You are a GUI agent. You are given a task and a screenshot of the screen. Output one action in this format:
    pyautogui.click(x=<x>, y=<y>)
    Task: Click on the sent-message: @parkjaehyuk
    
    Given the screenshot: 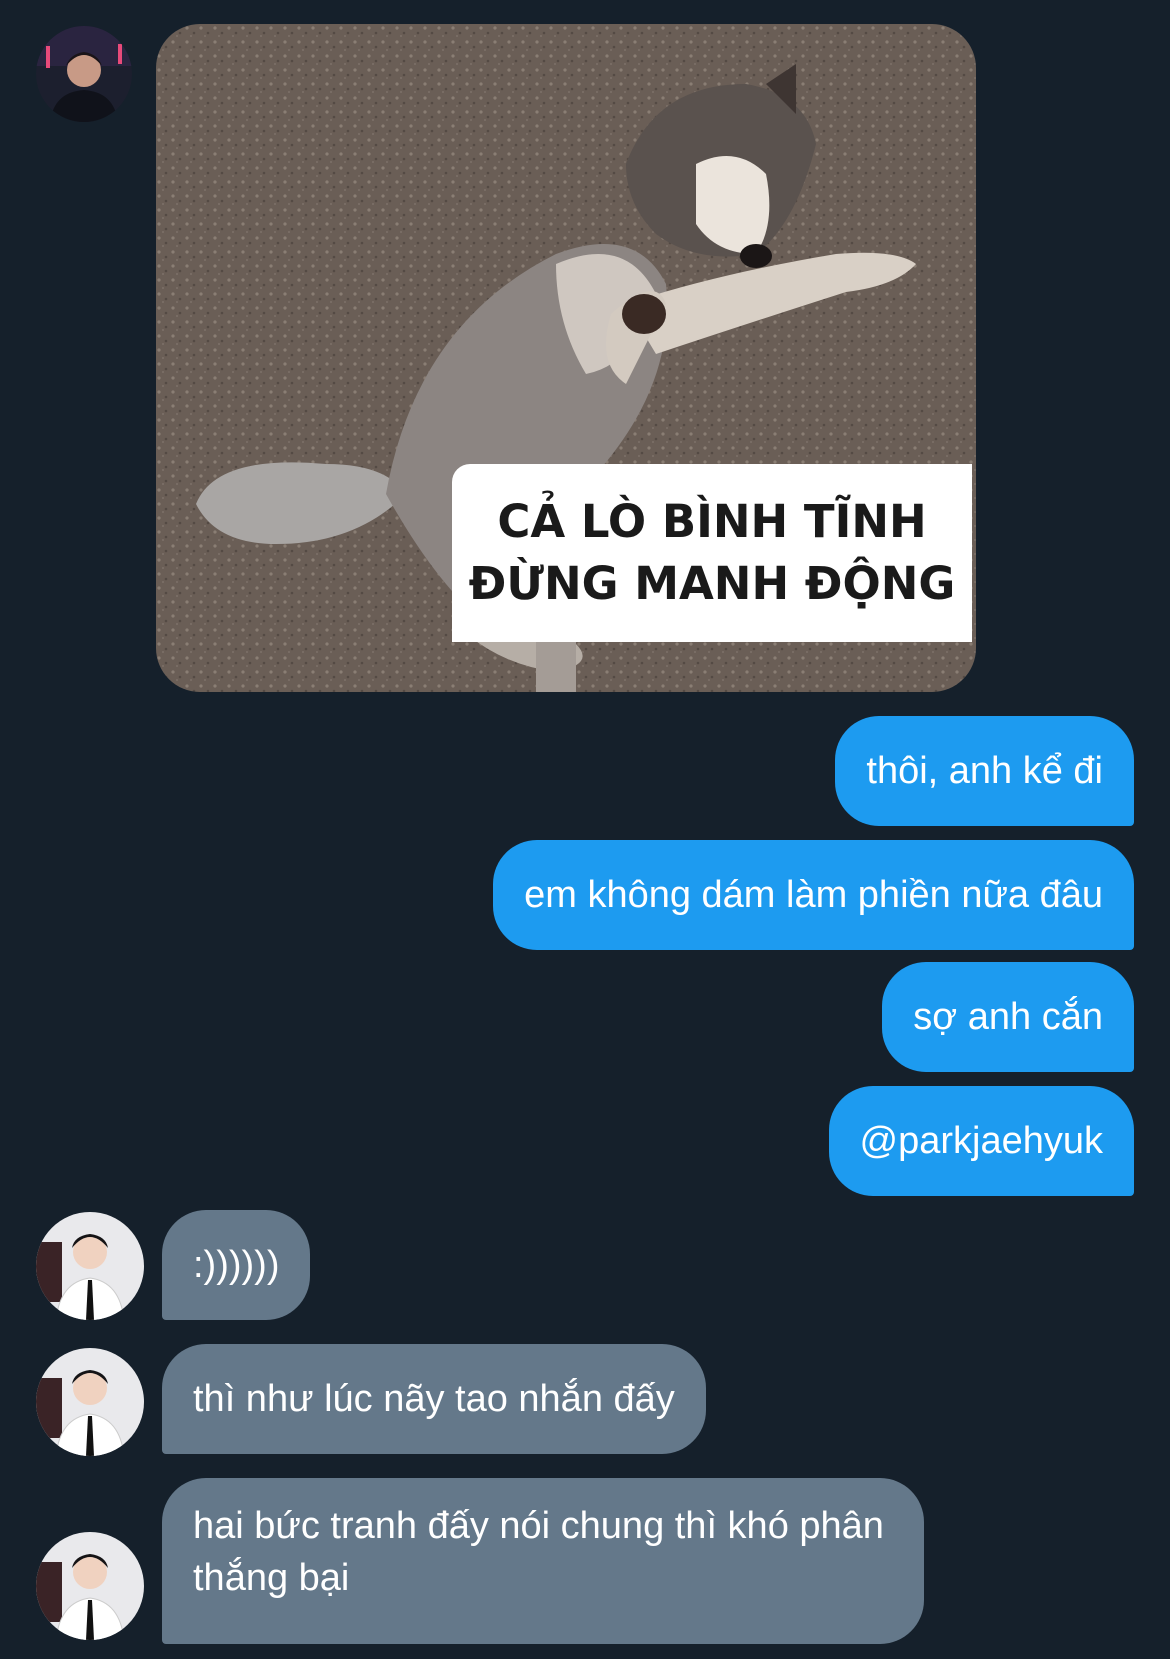 What is the action you would take?
    pyautogui.click(x=981, y=1141)
    